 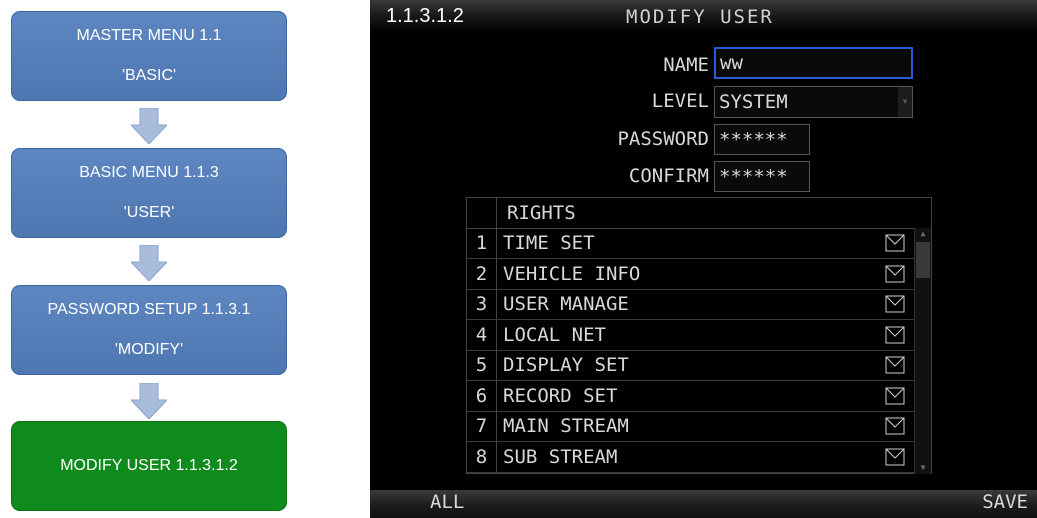 I want to click on chevron-down-icon: ▼, so click(x=905, y=102).